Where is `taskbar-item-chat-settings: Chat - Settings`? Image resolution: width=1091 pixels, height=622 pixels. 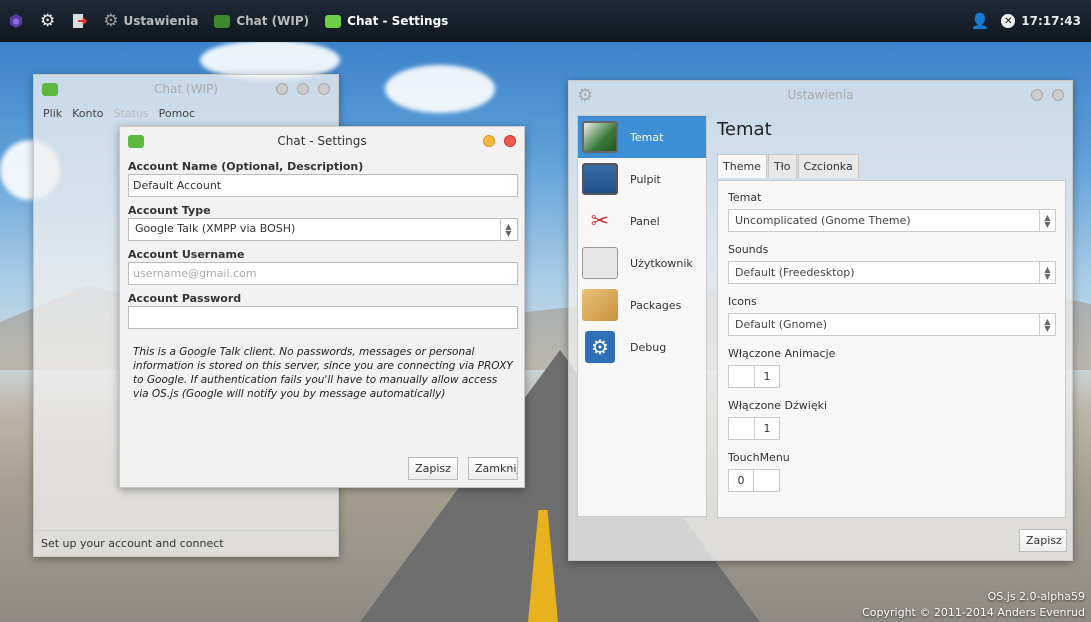
taskbar-item-chat-settings: Chat - Settings is located at coordinates (386, 21).